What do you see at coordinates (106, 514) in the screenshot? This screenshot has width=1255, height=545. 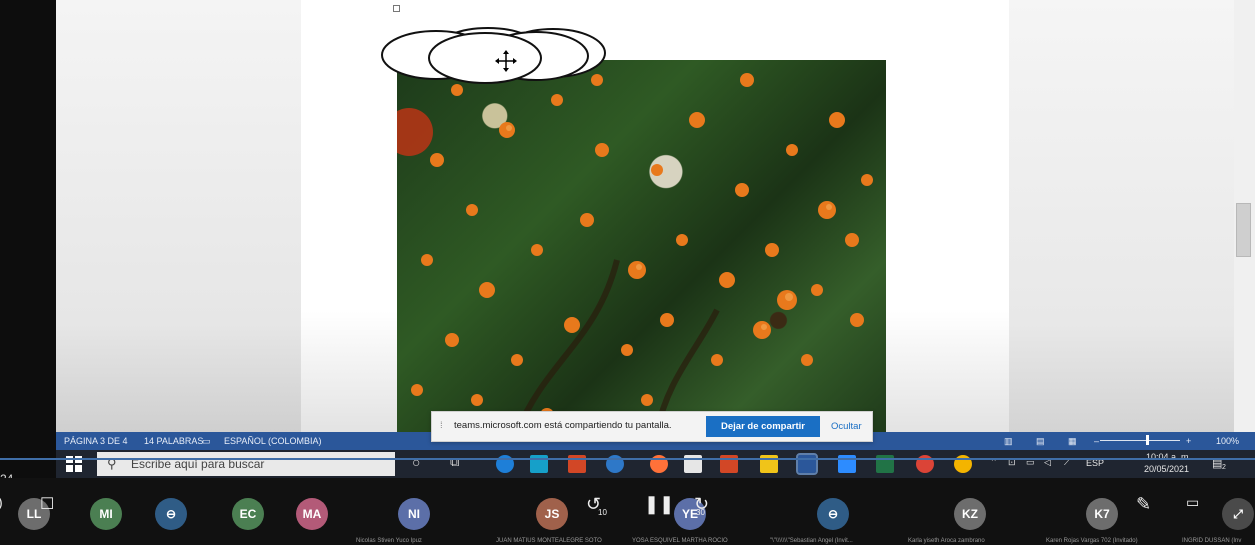 I see `participant-avatar: MI` at bounding box center [106, 514].